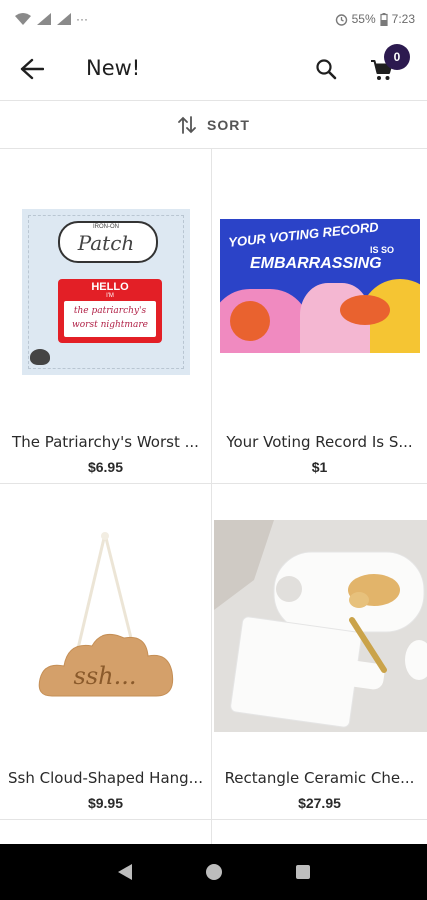  I want to click on alarm-icon, so click(341, 19).